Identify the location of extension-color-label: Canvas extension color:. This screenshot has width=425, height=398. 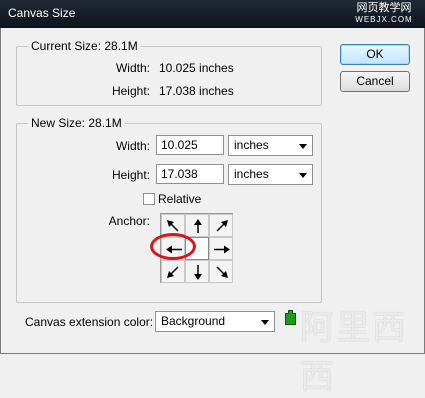
(89, 322).